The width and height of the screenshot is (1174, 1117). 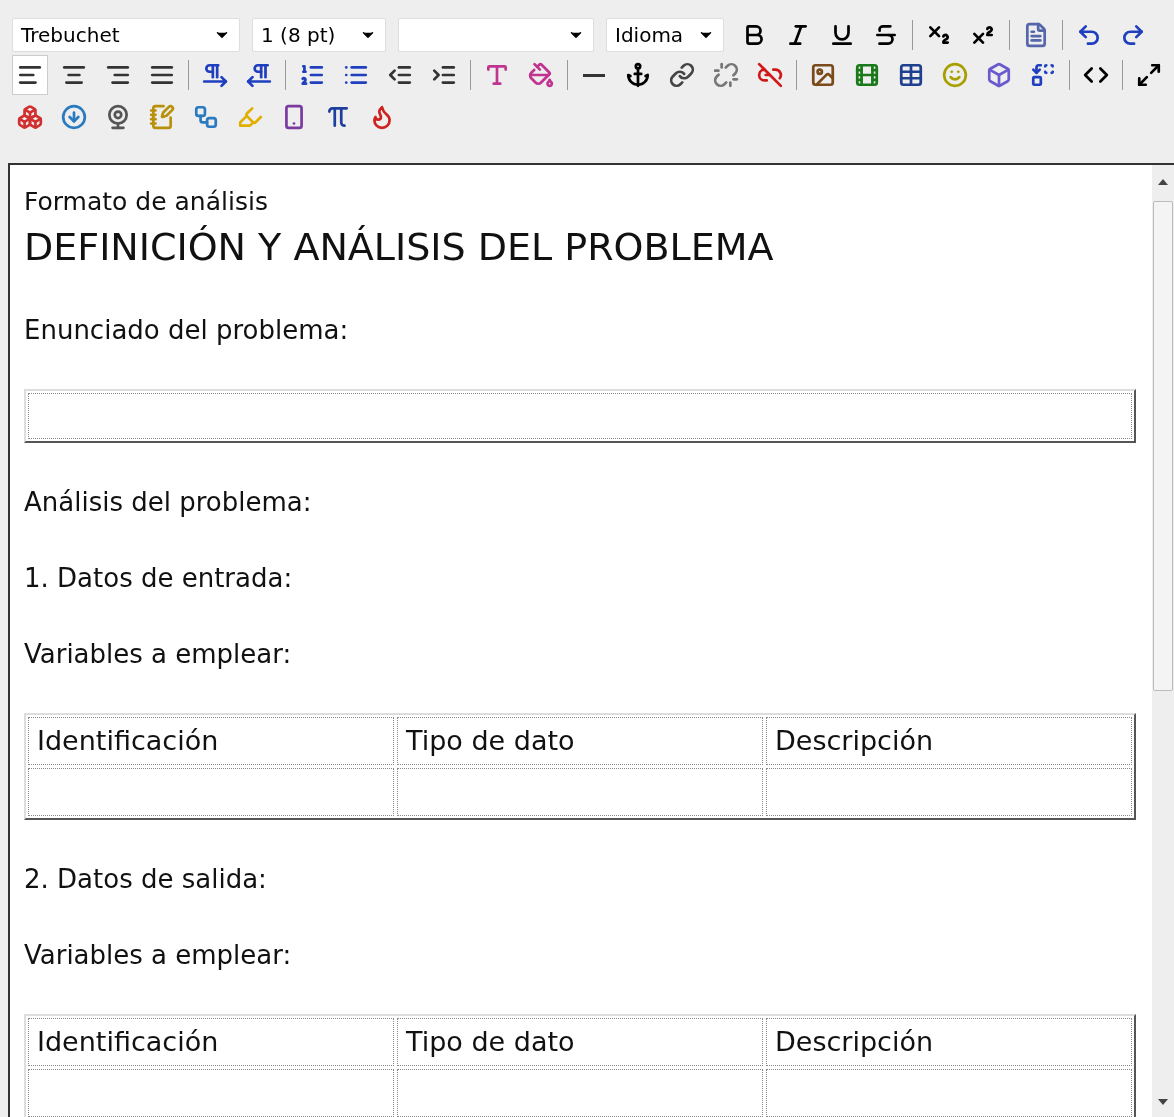 What do you see at coordinates (250, 117) in the screenshot?
I see `highlighter-icon` at bounding box center [250, 117].